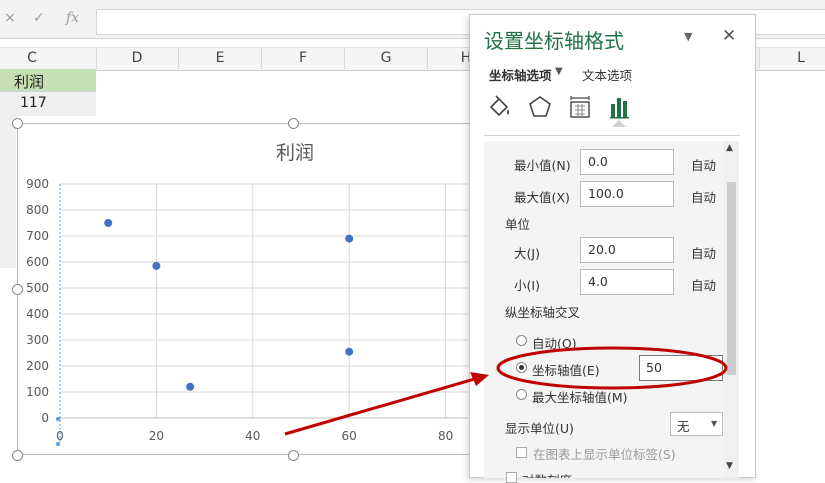 This screenshot has width=825, height=483. What do you see at coordinates (37, 366) in the screenshot?
I see `y-tick-label: 200` at bounding box center [37, 366].